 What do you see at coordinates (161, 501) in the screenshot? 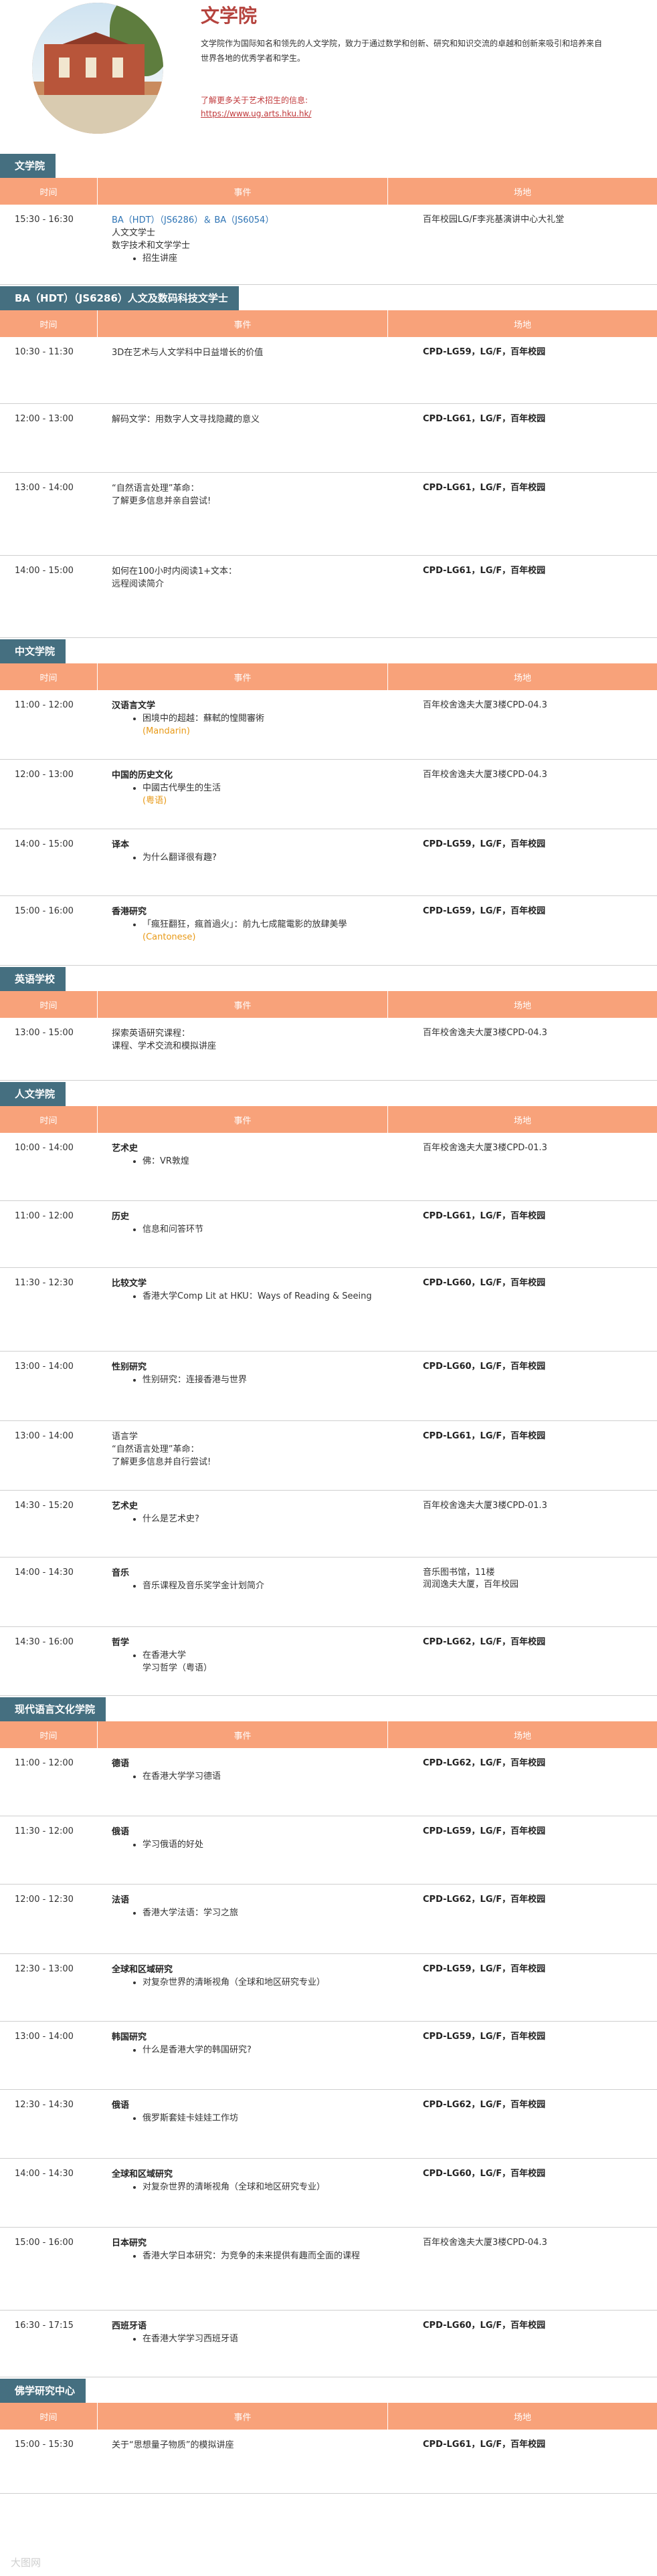
I see `event-line: 了解更多信息并亲自尝试!` at bounding box center [161, 501].